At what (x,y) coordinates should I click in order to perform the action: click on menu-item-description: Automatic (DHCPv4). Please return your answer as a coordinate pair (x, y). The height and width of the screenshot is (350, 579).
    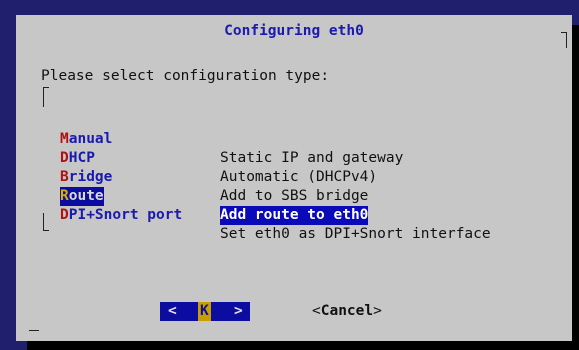
    Looking at the image, I should click on (299, 177).